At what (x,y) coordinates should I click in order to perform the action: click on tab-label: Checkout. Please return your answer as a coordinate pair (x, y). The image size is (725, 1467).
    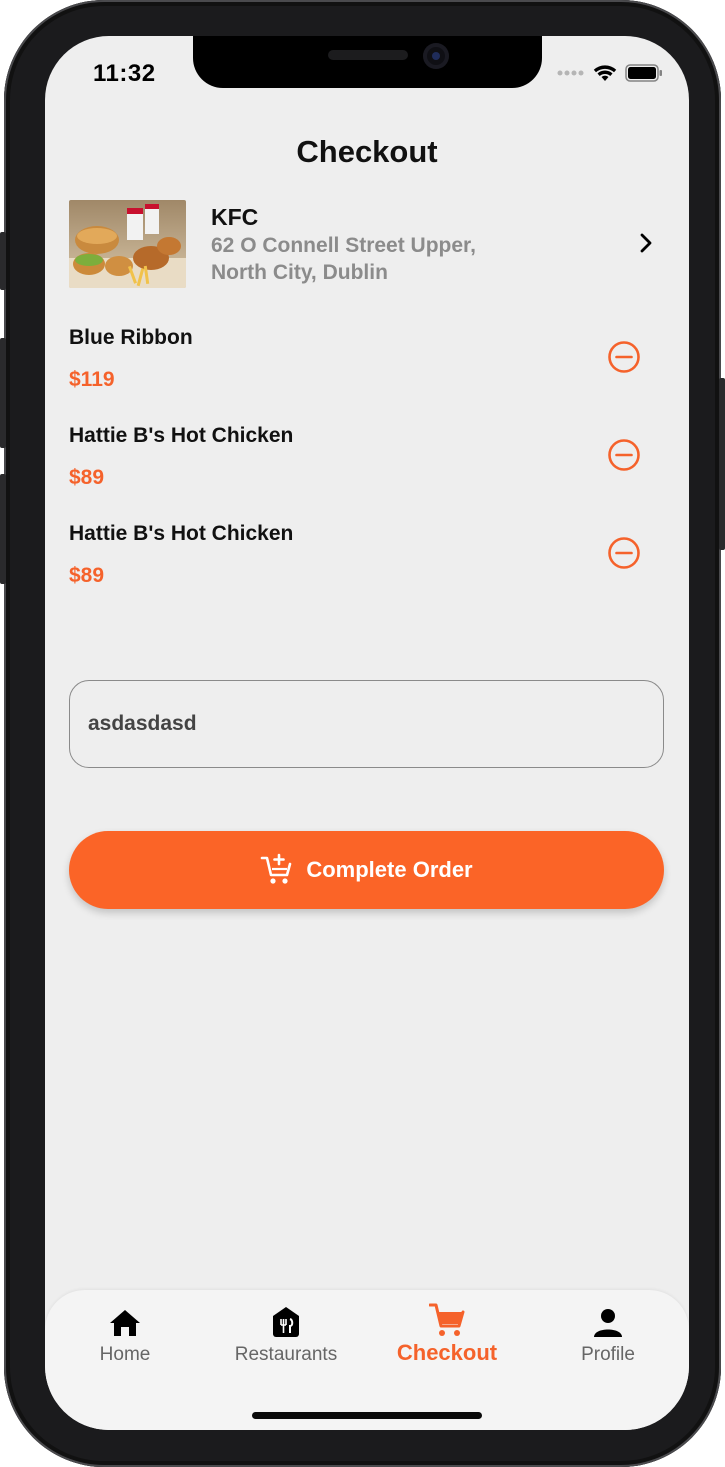
    Looking at the image, I should click on (447, 1352).